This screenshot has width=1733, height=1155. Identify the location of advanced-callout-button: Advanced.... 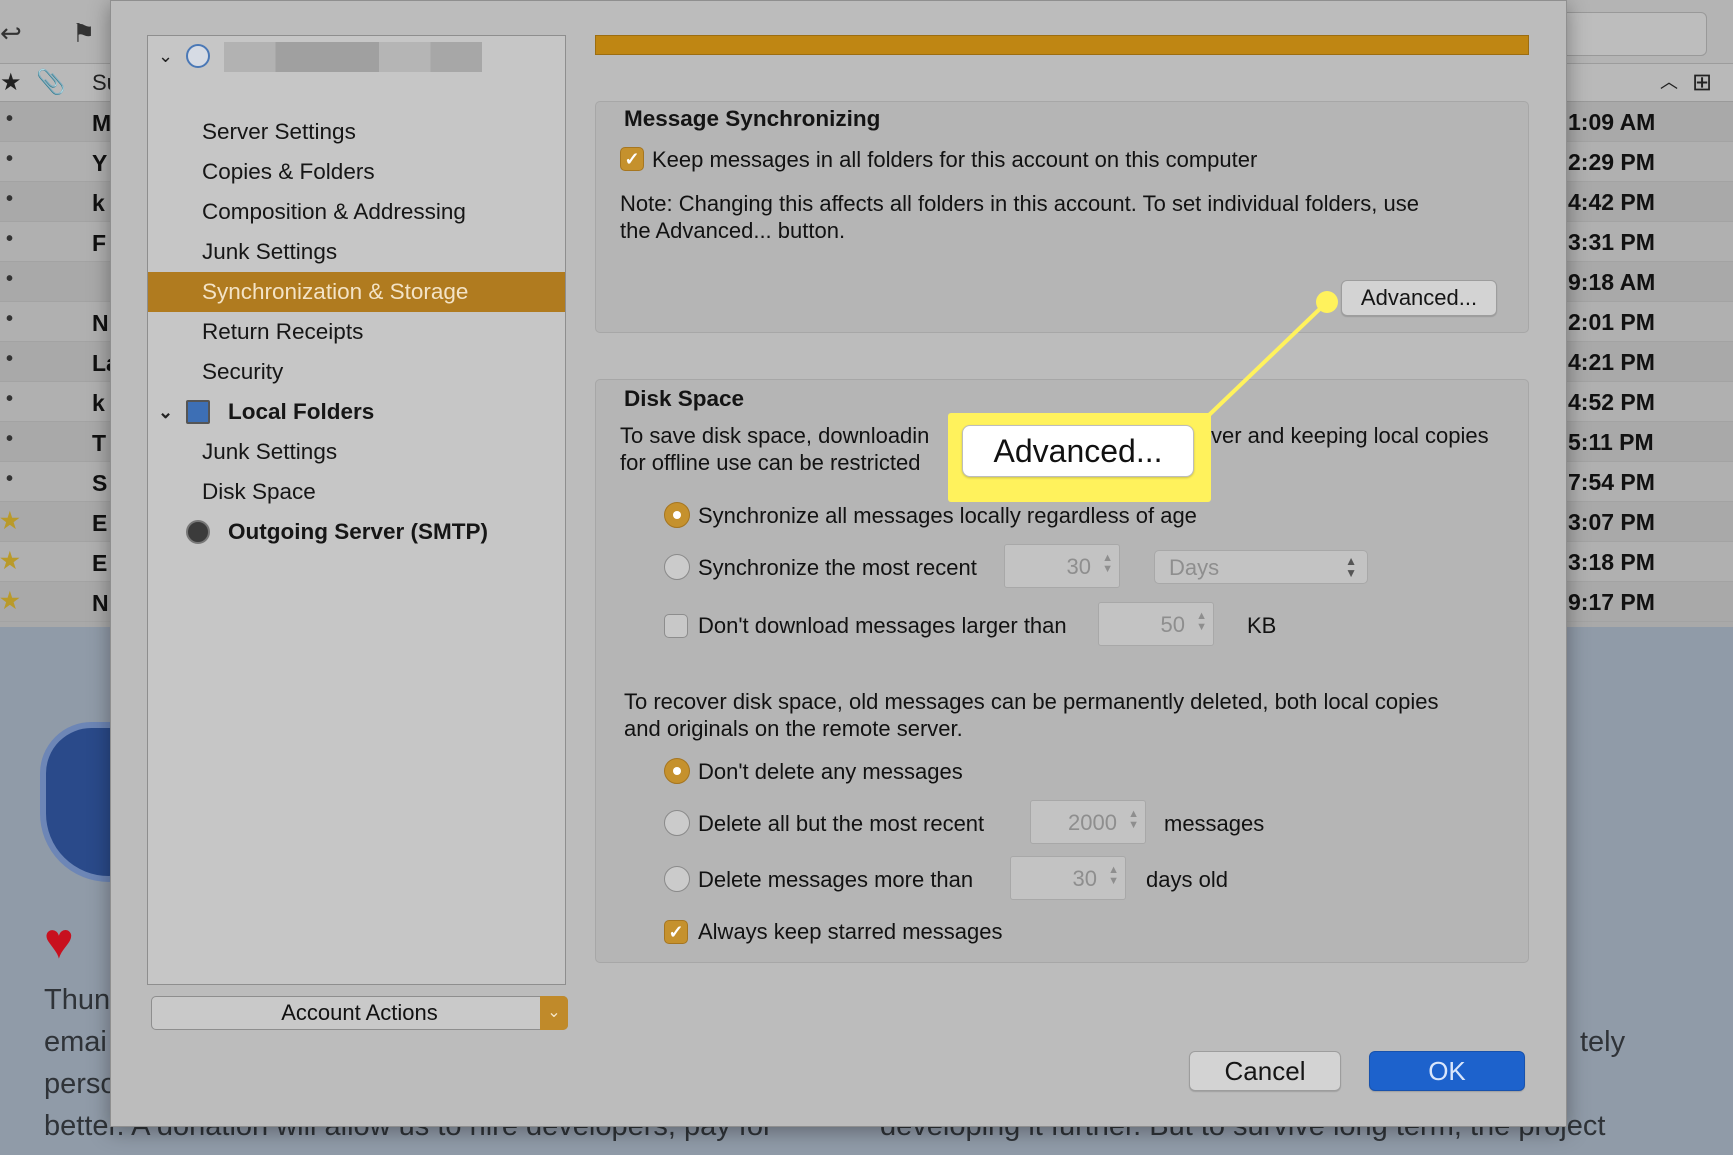
(1078, 451).